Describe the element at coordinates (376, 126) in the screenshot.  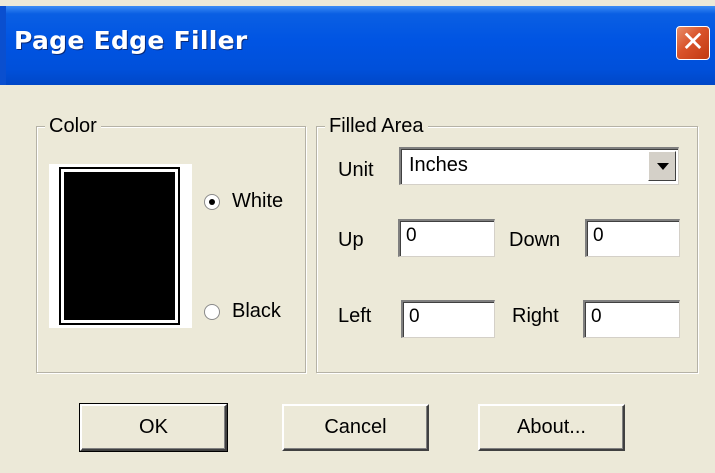
I see `filled-area-legend: Filled Area` at that location.